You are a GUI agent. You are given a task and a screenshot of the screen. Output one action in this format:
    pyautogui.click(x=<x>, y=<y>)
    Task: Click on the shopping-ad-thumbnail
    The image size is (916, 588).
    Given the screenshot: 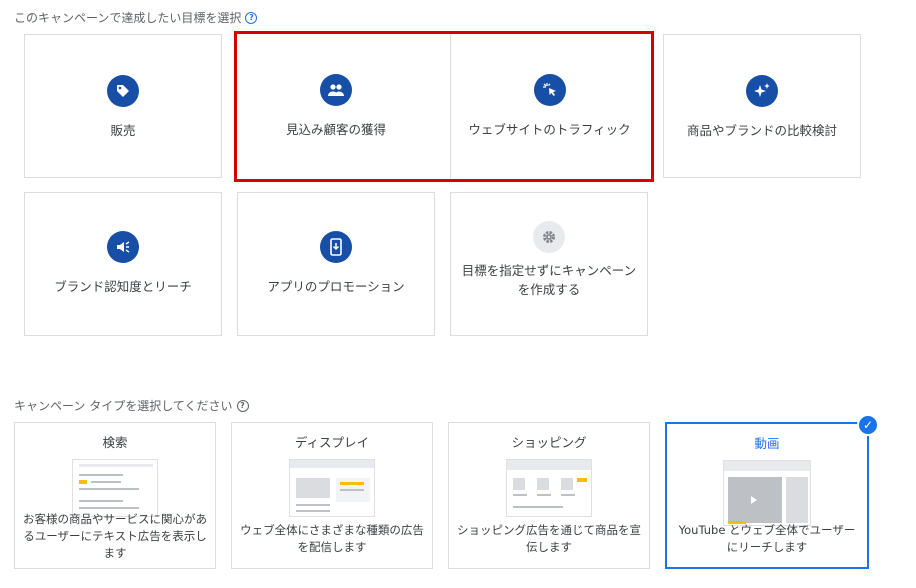 What is the action you would take?
    pyautogui.click(x=549, y=488)
    